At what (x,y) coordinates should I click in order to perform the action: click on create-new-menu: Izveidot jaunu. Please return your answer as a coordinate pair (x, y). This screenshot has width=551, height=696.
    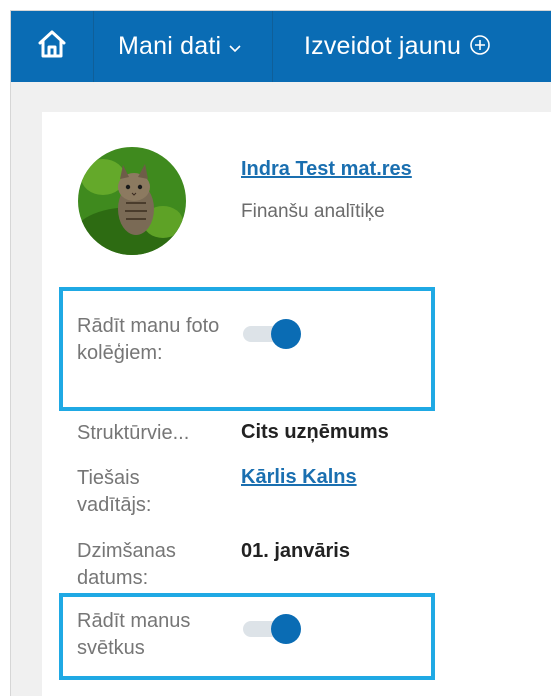
    Looking at the image, I should click on (412, 46).